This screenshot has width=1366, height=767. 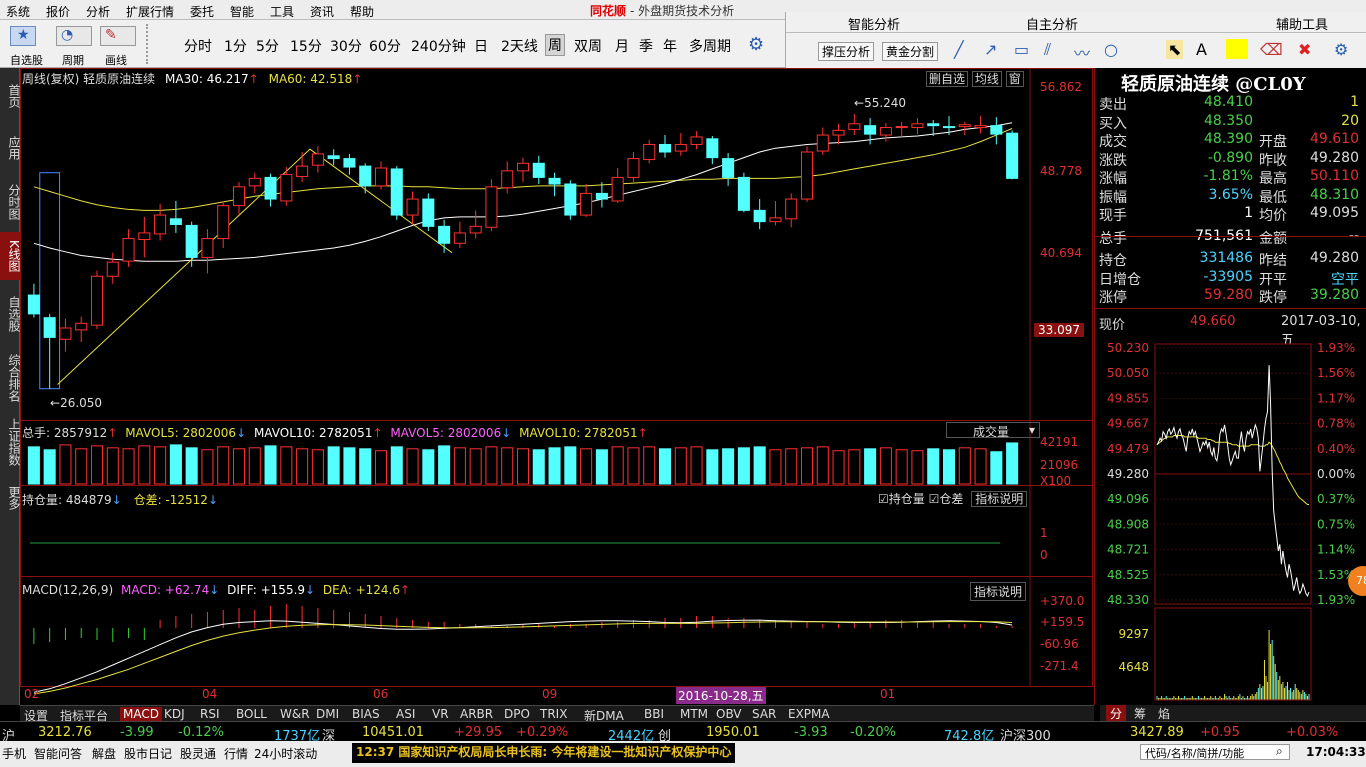 What do you see at coordinates (517, 714) in the screenshot?
I see `indicator-tab: DPO` at bounding box center [517, 714].